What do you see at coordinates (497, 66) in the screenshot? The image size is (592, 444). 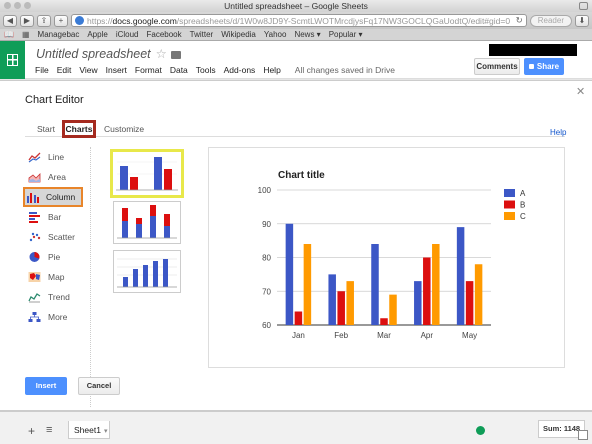 I see `comments-button: Comments` at bounding box center [497, 66].